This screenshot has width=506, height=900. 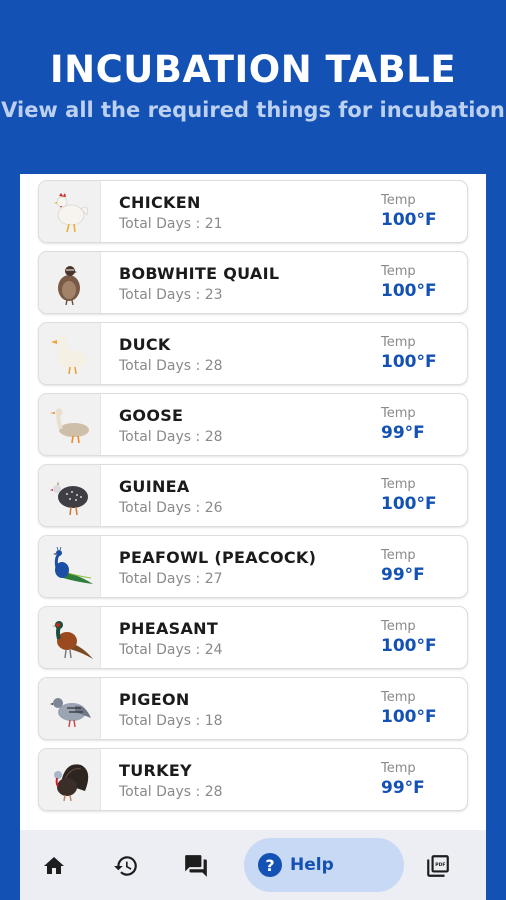 What do you see at coordinates (253, 69) in the screenshot?
I see `page-title: INCUBATION TABLE` at bounding box center [253, 69].